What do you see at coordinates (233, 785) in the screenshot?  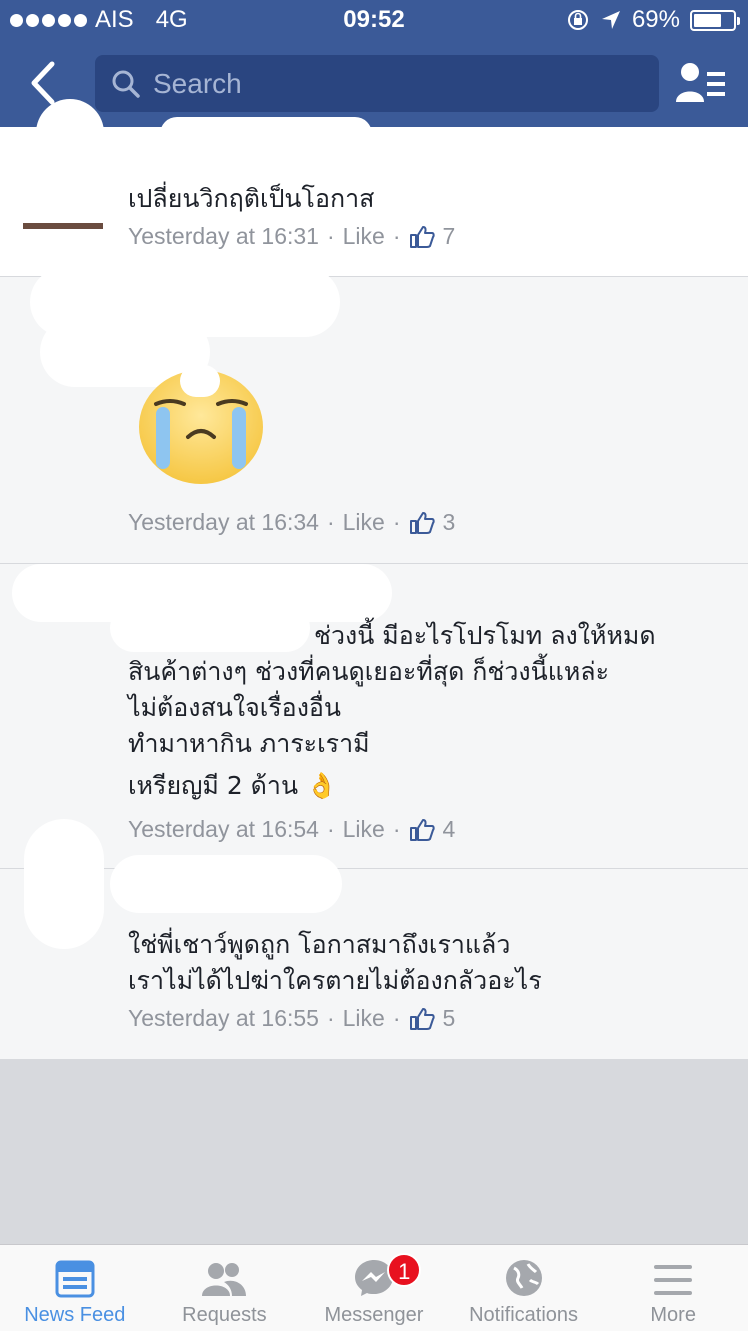 I see `comment-line: เหรียญมี 2 ด้าน 👌` at bounding box center [233, 785].